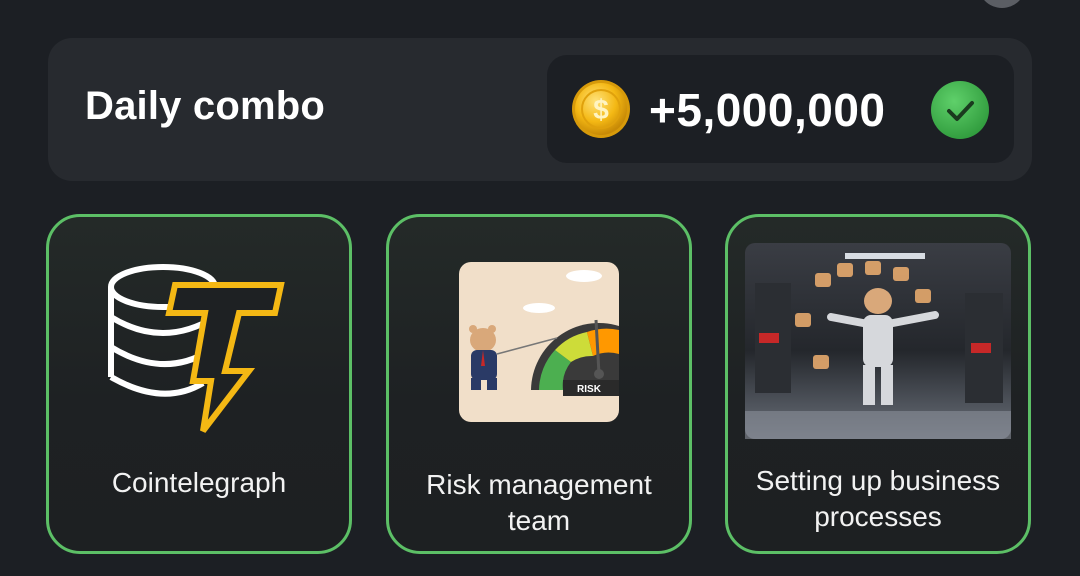  I want to click on top-avatar-edge, so click(1002, 4).